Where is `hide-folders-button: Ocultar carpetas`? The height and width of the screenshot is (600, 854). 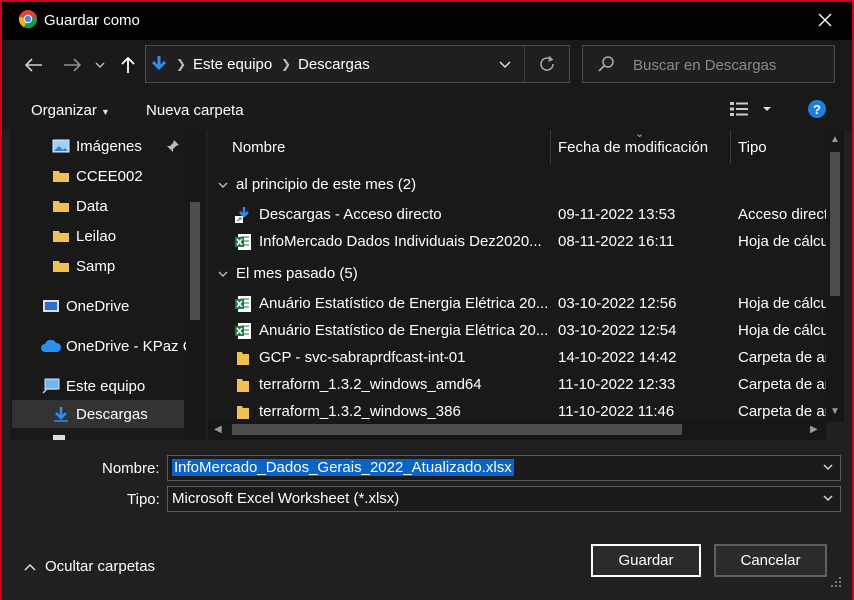
hide-folders-button: Ocultar carpetas is located at coordinates (89, 566).